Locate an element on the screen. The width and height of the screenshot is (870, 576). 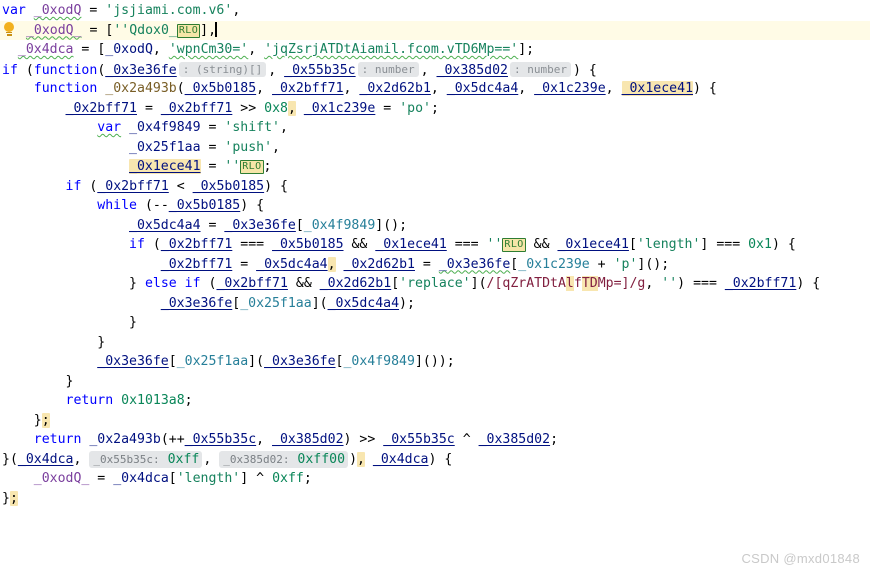
identifier: _0x1c239e is located at coordinates (339, 108).